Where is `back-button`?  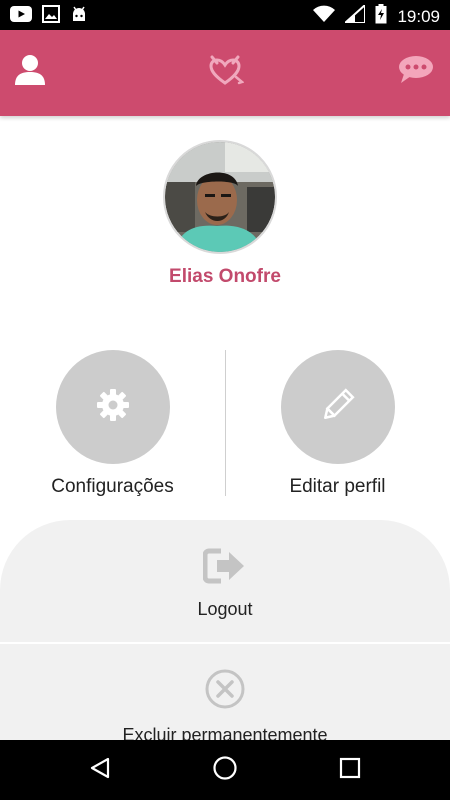
back-button is located at coordinates (100, 770).